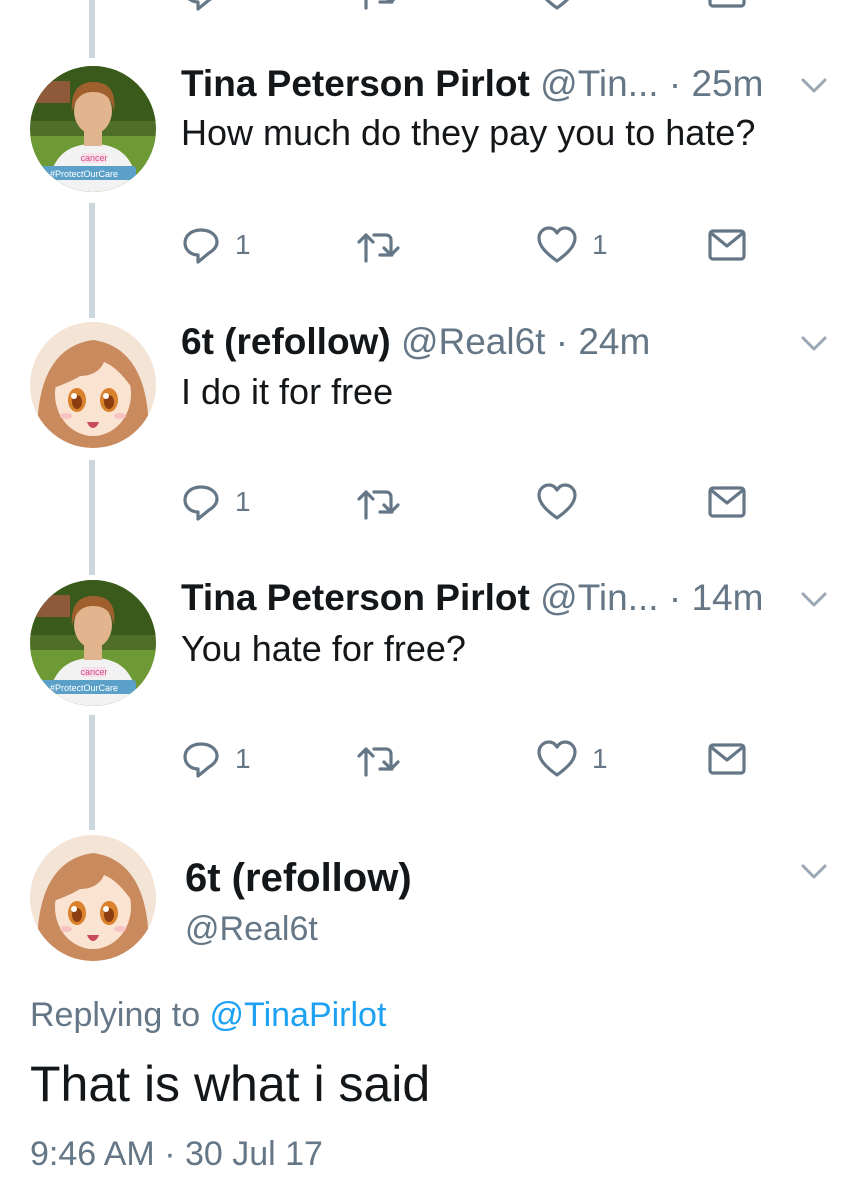 The width and height of the screenshot is (857, 1200). Describe the element at coordinates (230, 1084) in the screenshot. I see `tweet-text: That is what i said` at that location.